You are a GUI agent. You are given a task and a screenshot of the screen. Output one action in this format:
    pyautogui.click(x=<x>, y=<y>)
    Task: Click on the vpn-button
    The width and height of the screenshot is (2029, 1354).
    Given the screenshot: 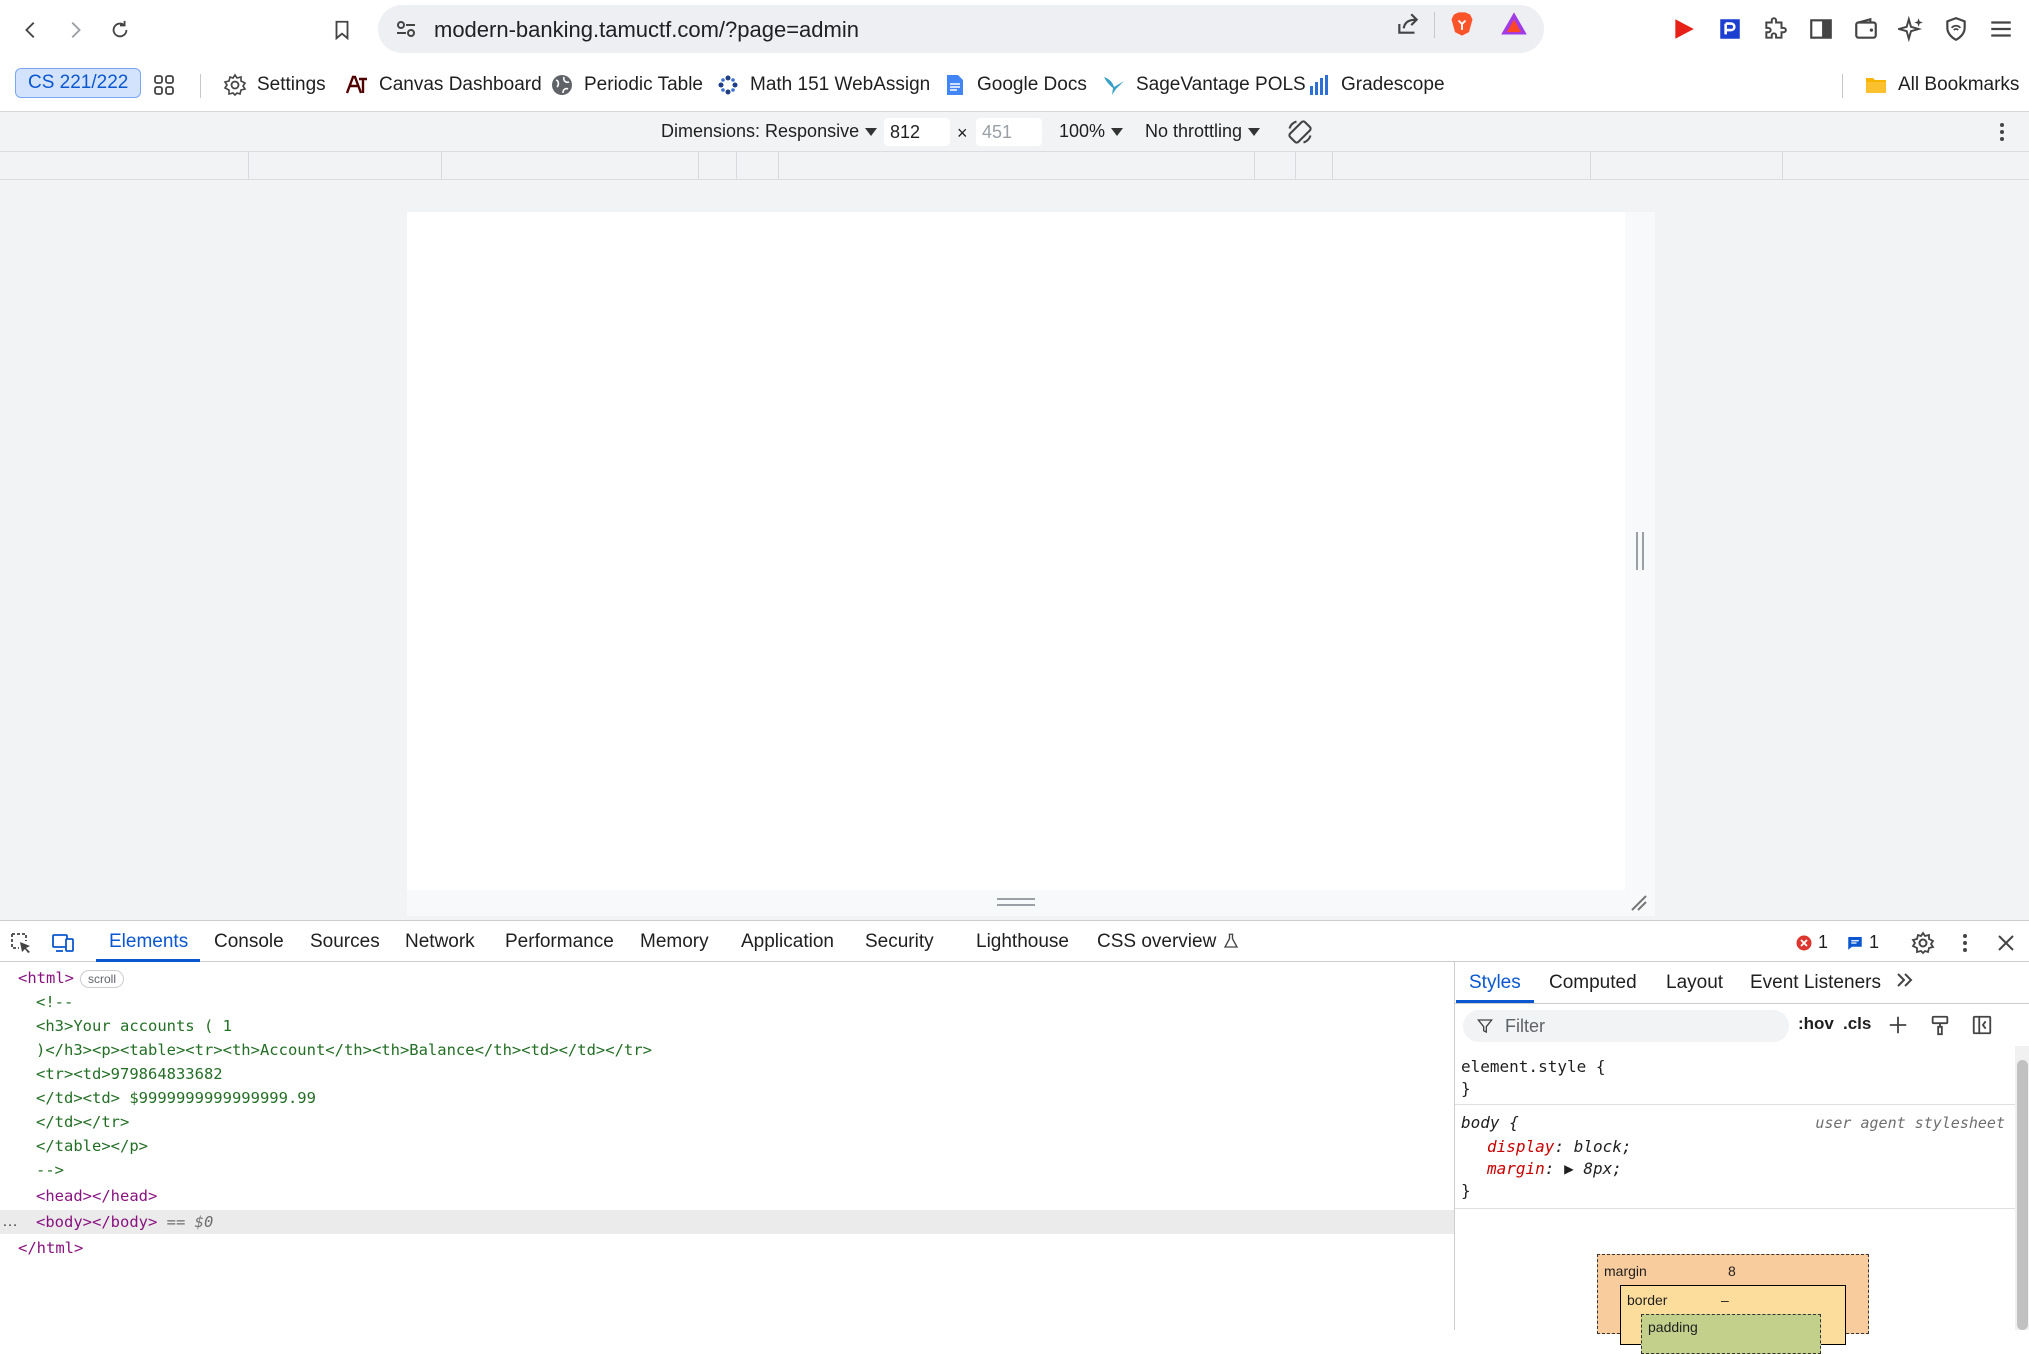 What is the action you would take?
    pyautogui.click(x=1956, y=29)
    